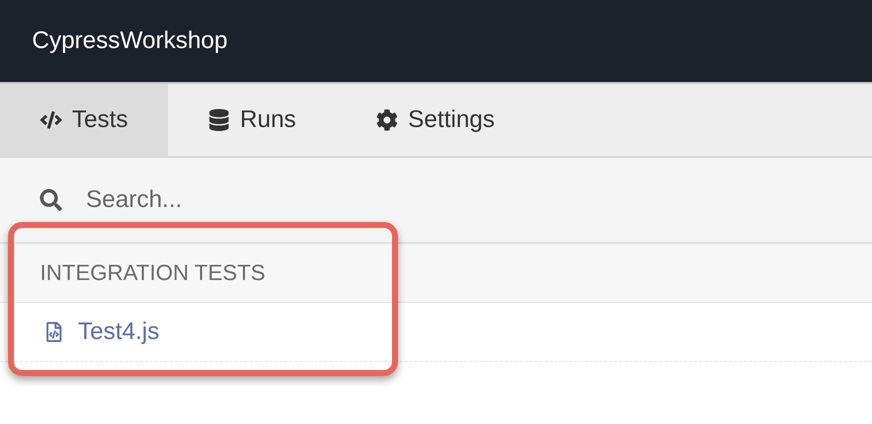 Image resolution: width=872 pixels, height=424 pixels. Describe the element at coordinates (51, 200) in the screenshot. I see `search-icon` at that location.